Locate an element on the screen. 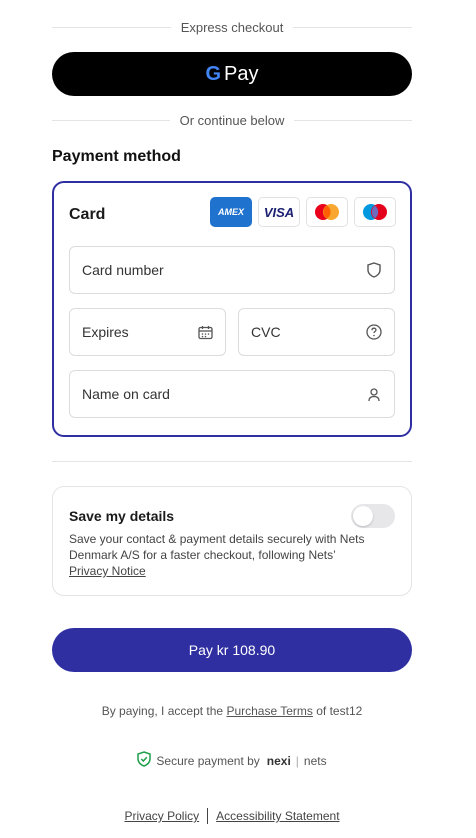 The image size is (476, 838). card-number-input: Card number is located at coordinates (232, 270).